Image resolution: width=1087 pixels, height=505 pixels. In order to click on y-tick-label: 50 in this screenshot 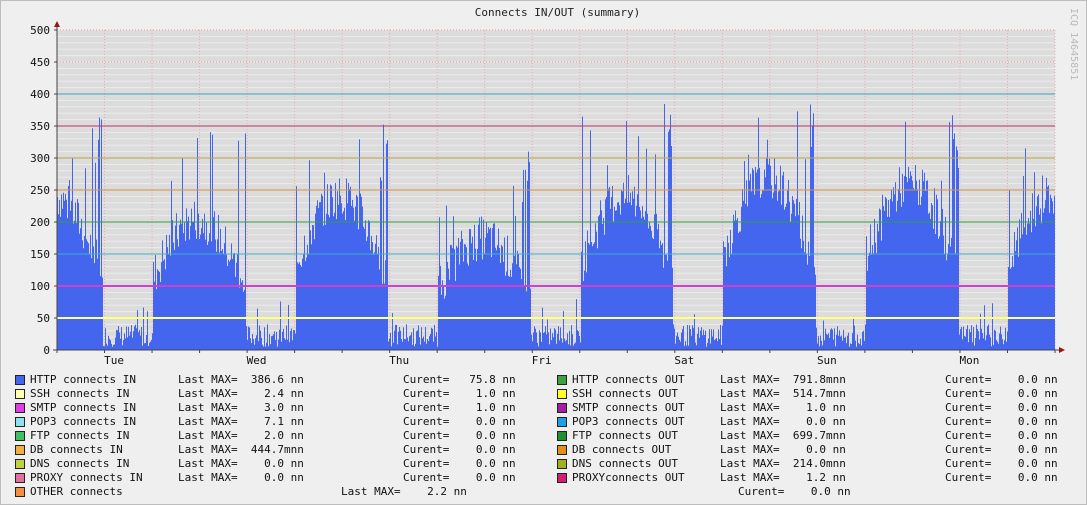, I will do `click(43, 318)`.